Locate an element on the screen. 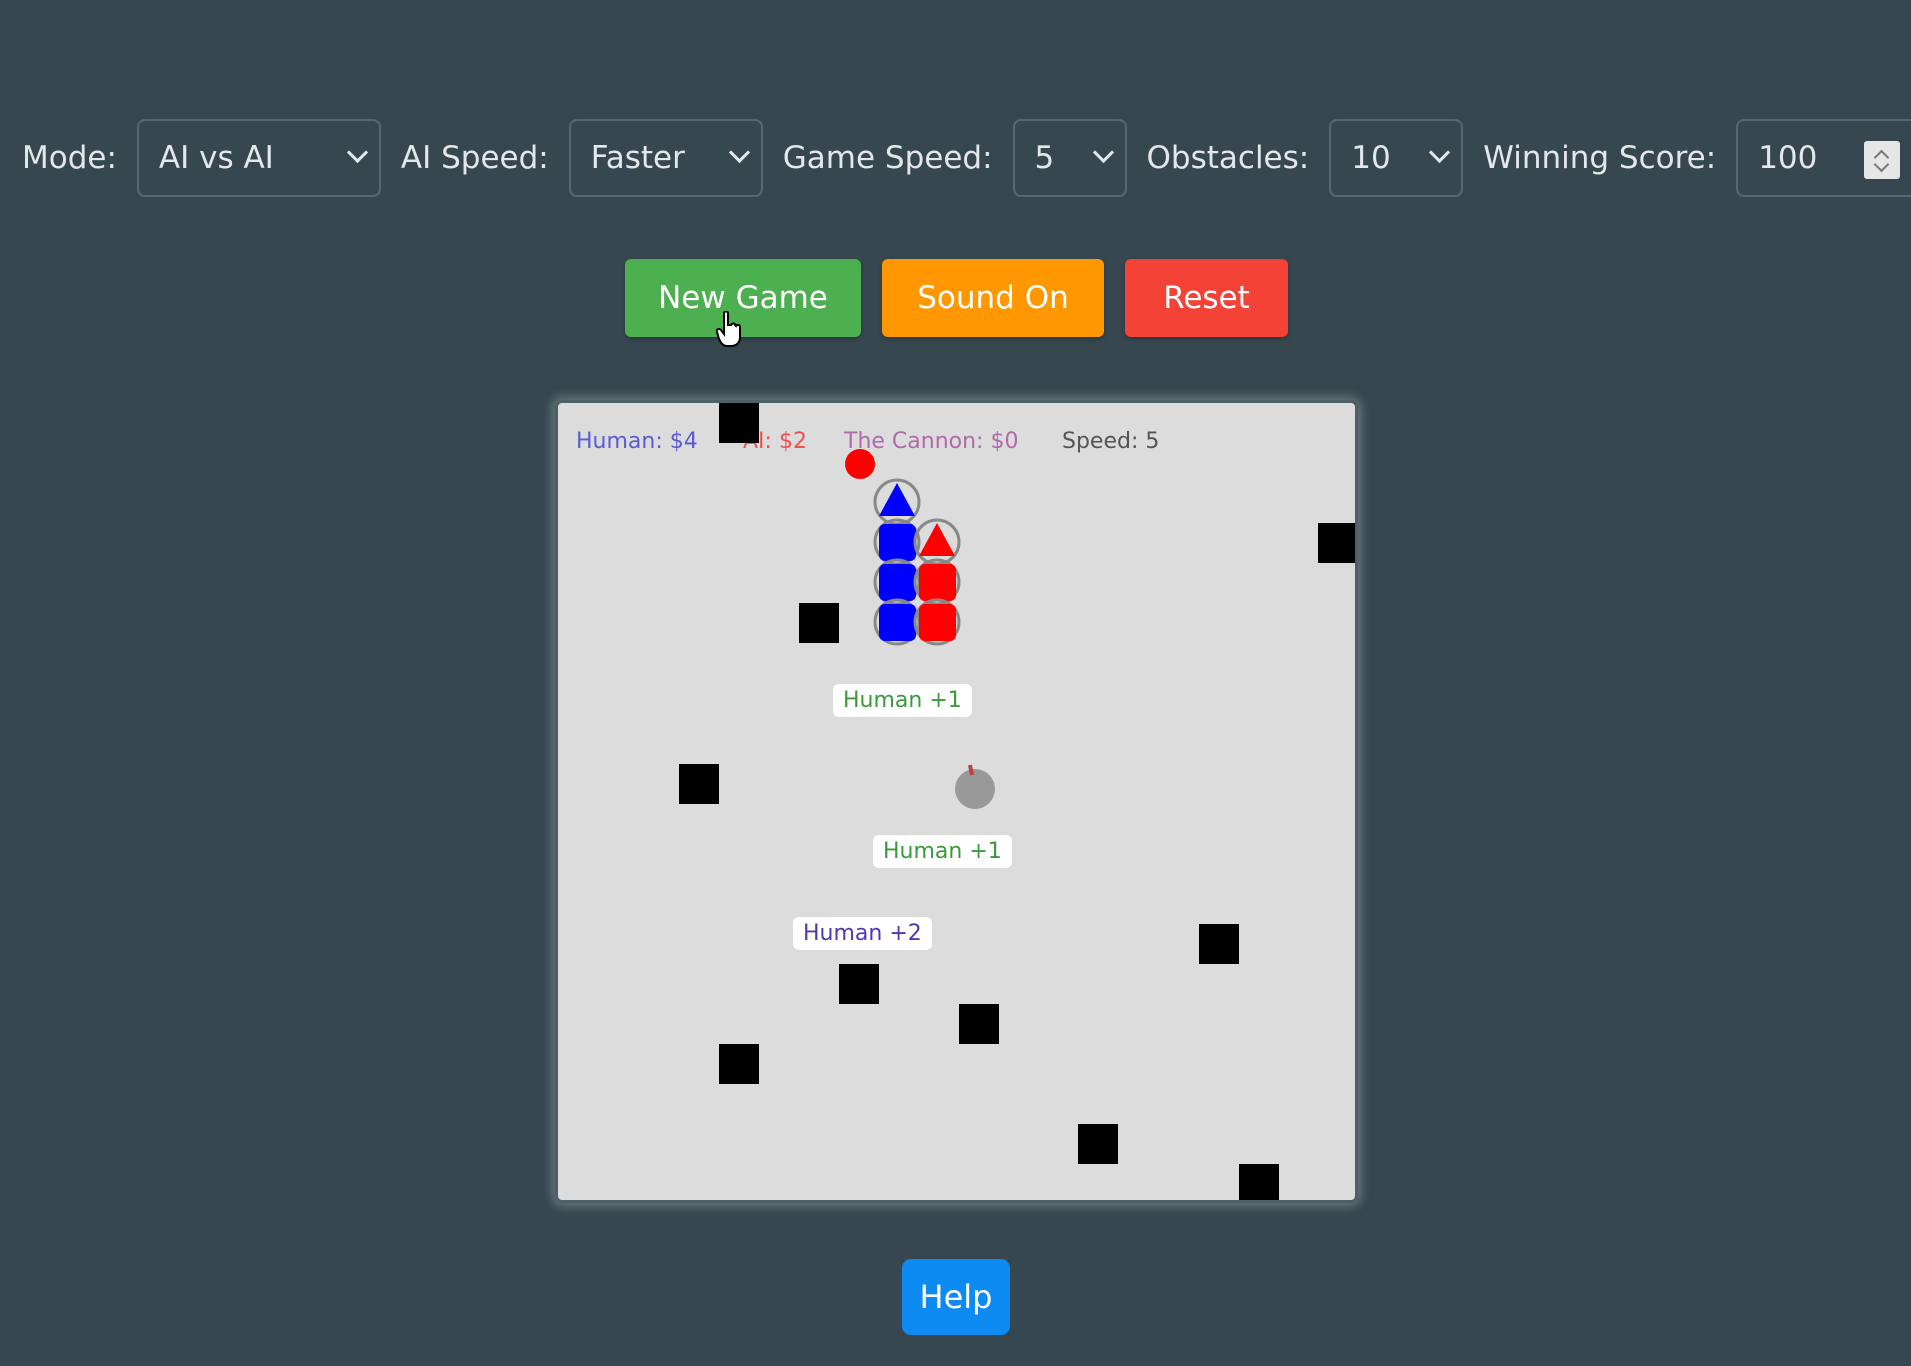  winning-score-value: 100 is located at coordinates (1788, 158).